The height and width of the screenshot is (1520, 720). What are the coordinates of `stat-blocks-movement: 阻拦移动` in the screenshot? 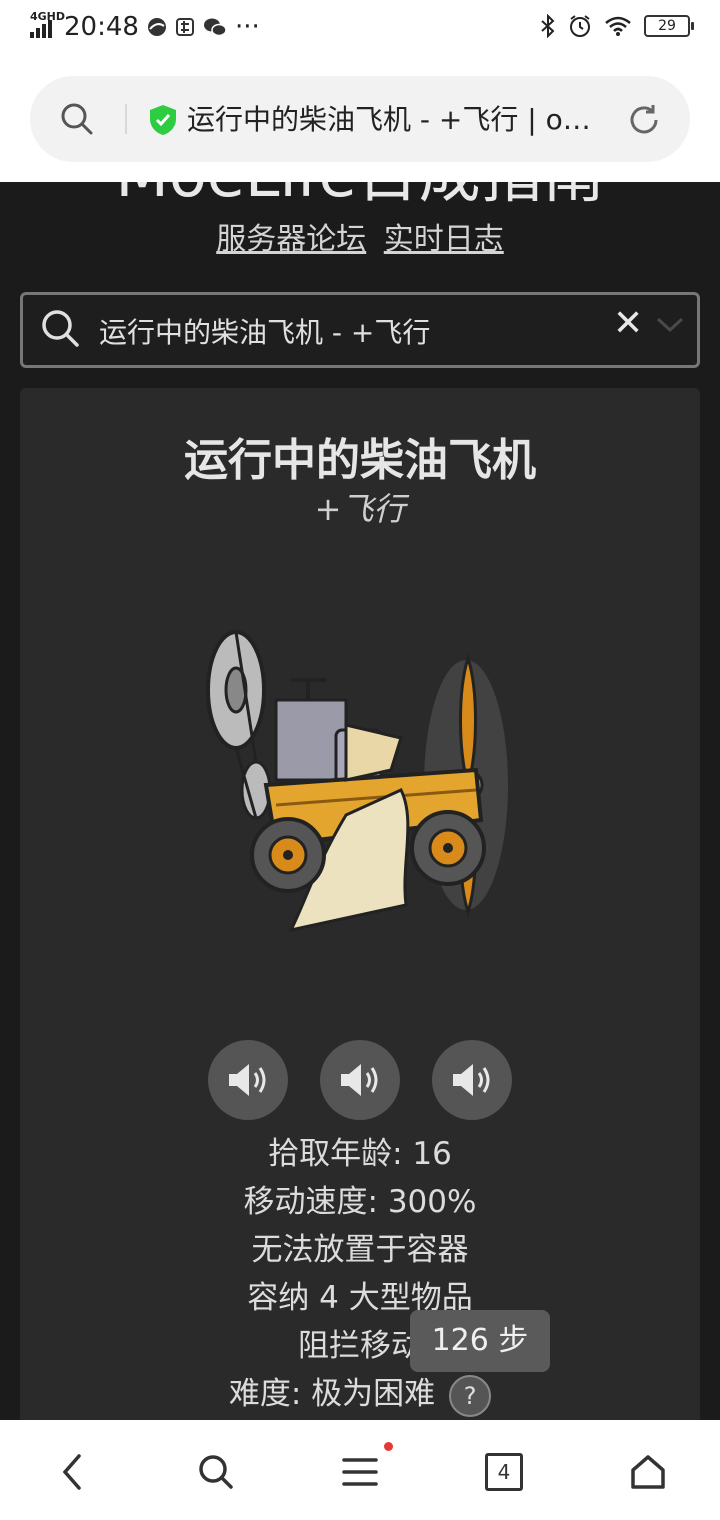 It's located at (360, 1346).